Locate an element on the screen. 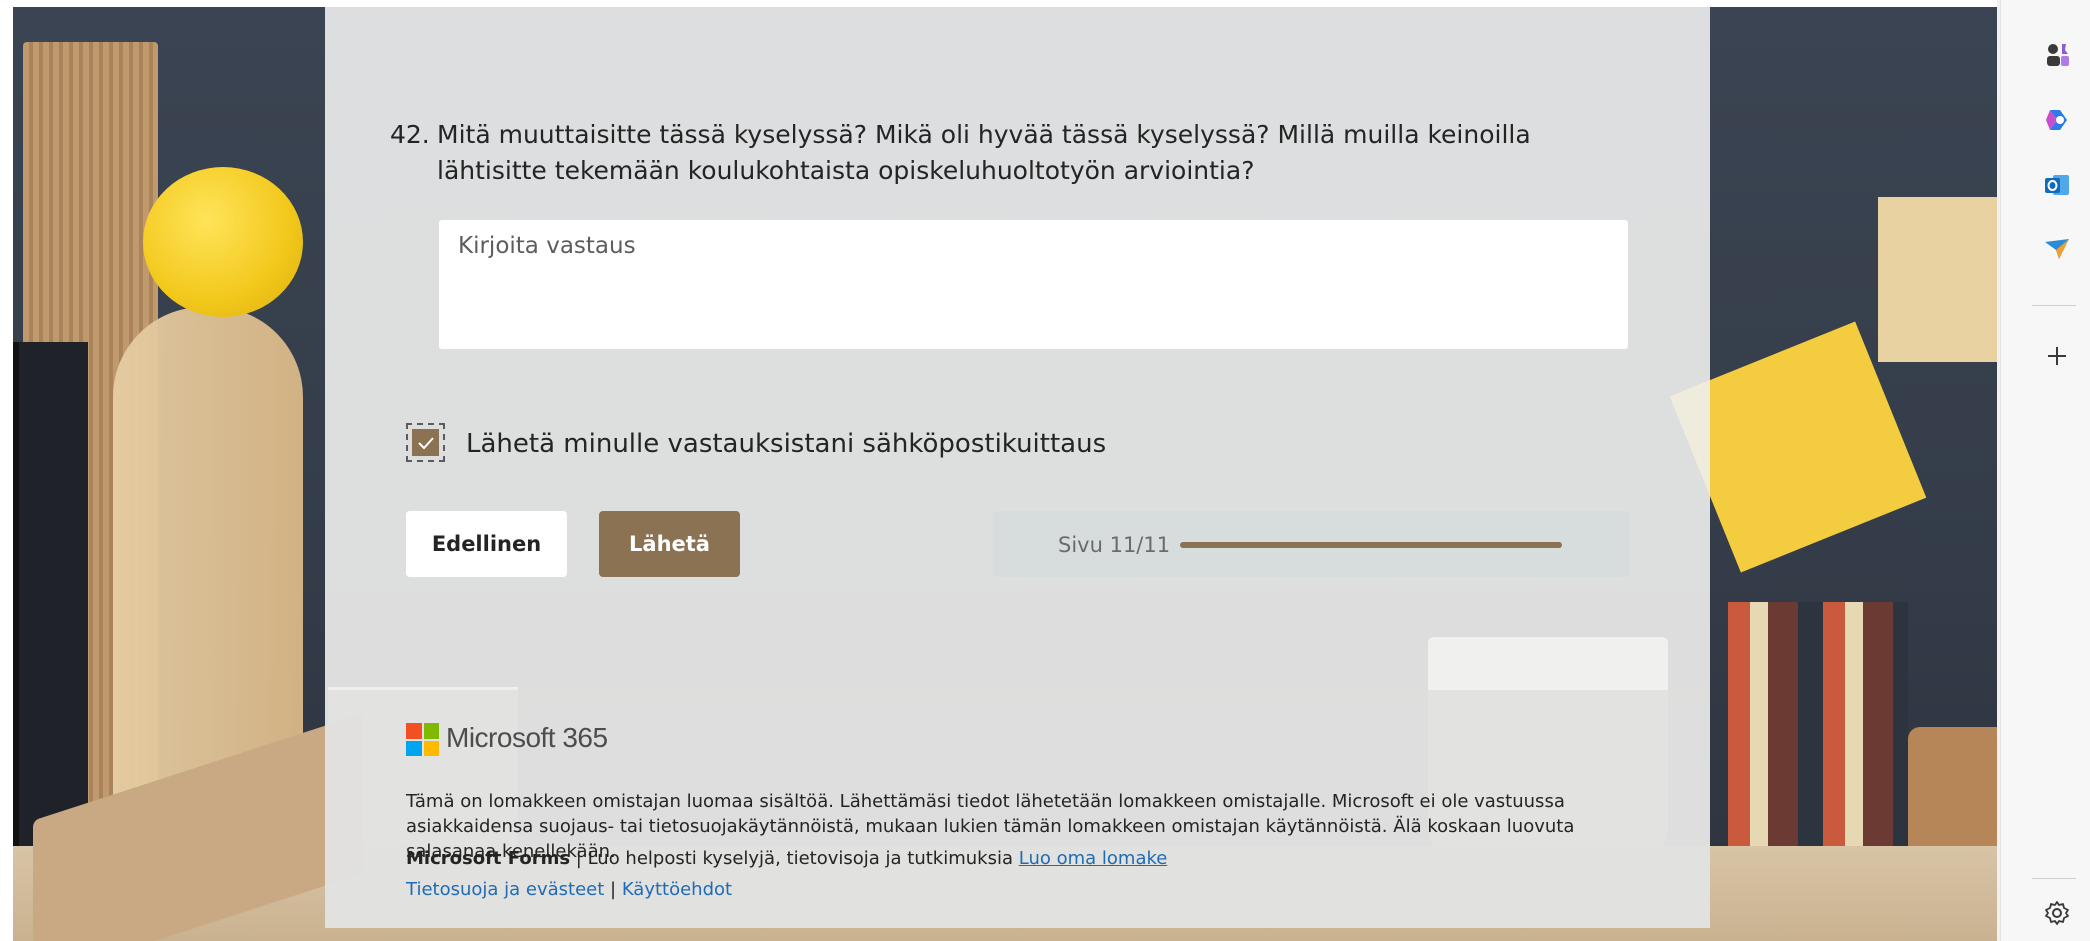 The height and width of the screenshot is (941, 2090). question-number: 42. is located at coordinates (410, 134).